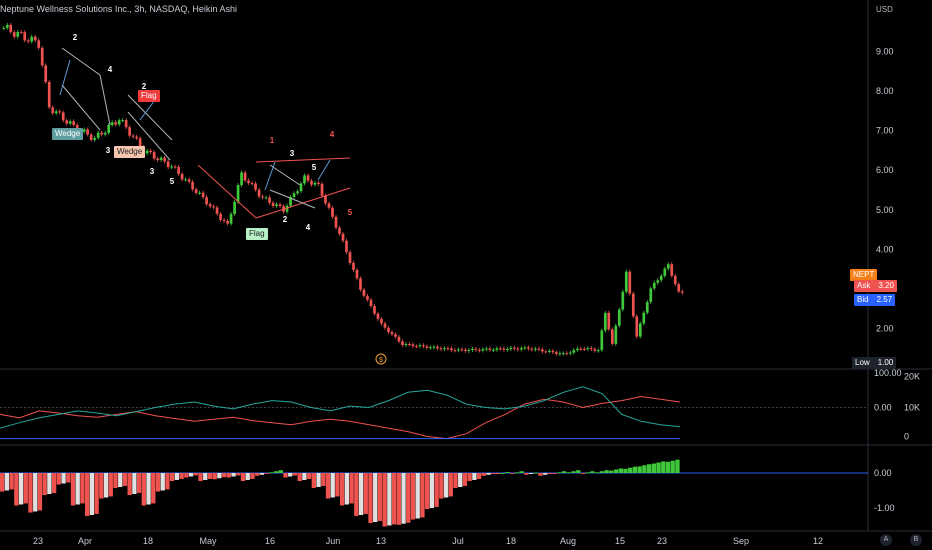  Describe the element at coordinates (885, 210) in the screenshot. I see `price-tick-label: 5.00` at that location.